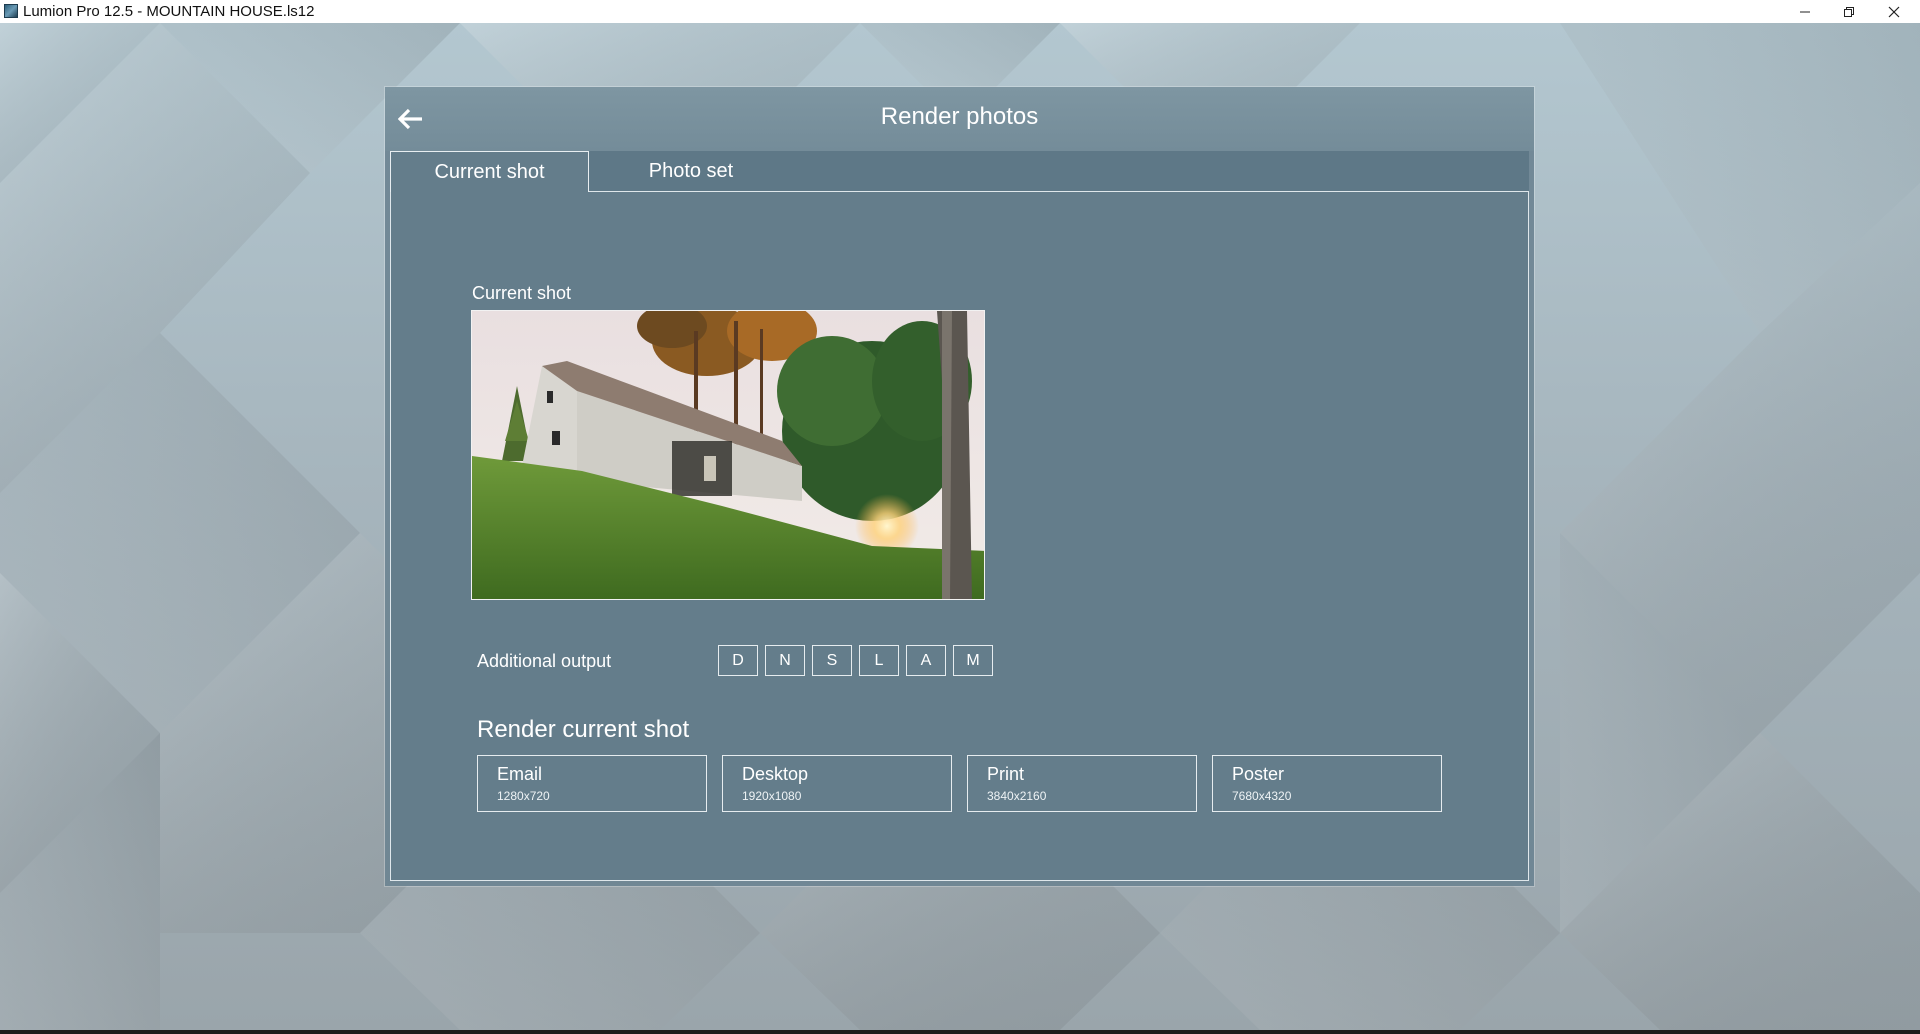 Image resolution: width=1920 pixels, height=1034 pixels. Describe the element at coordinates (973, 660) in the screenshot. I see `output-m-button: M` at that location.